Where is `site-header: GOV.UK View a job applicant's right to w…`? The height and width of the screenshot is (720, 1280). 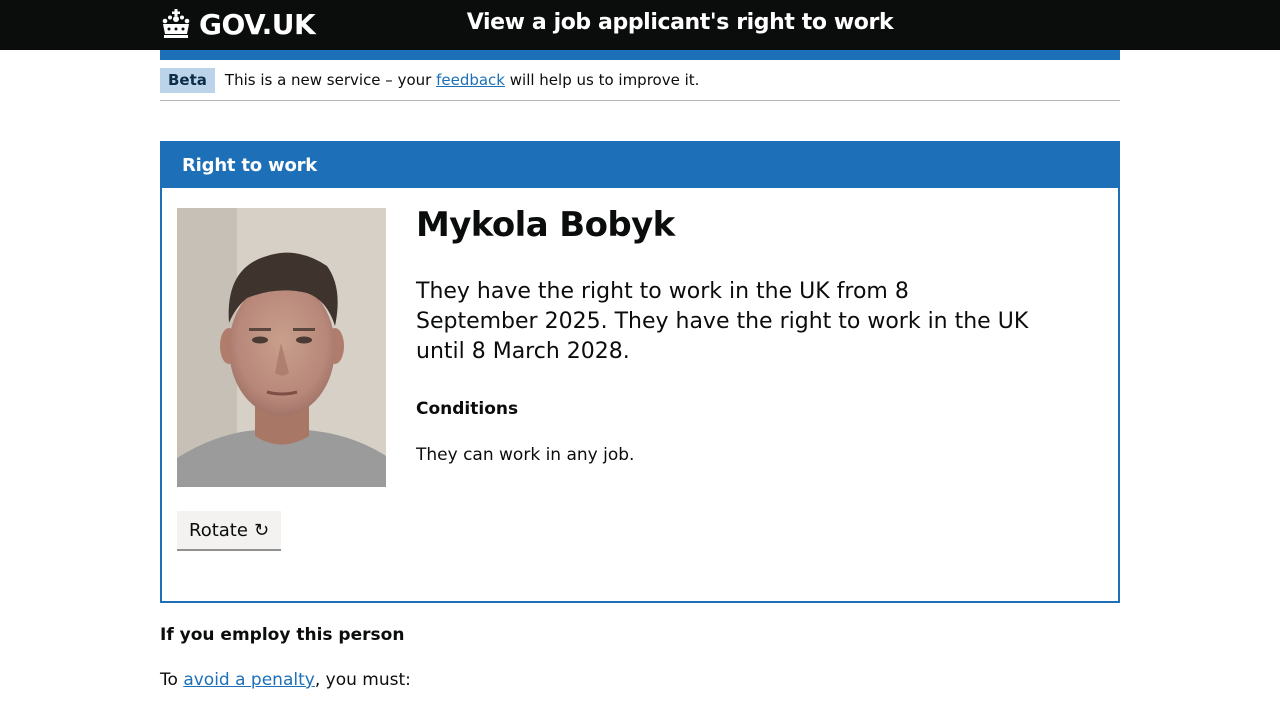
site-header: GOV.UK View a job applicant's right to w… is located at coordinates (640, 25).